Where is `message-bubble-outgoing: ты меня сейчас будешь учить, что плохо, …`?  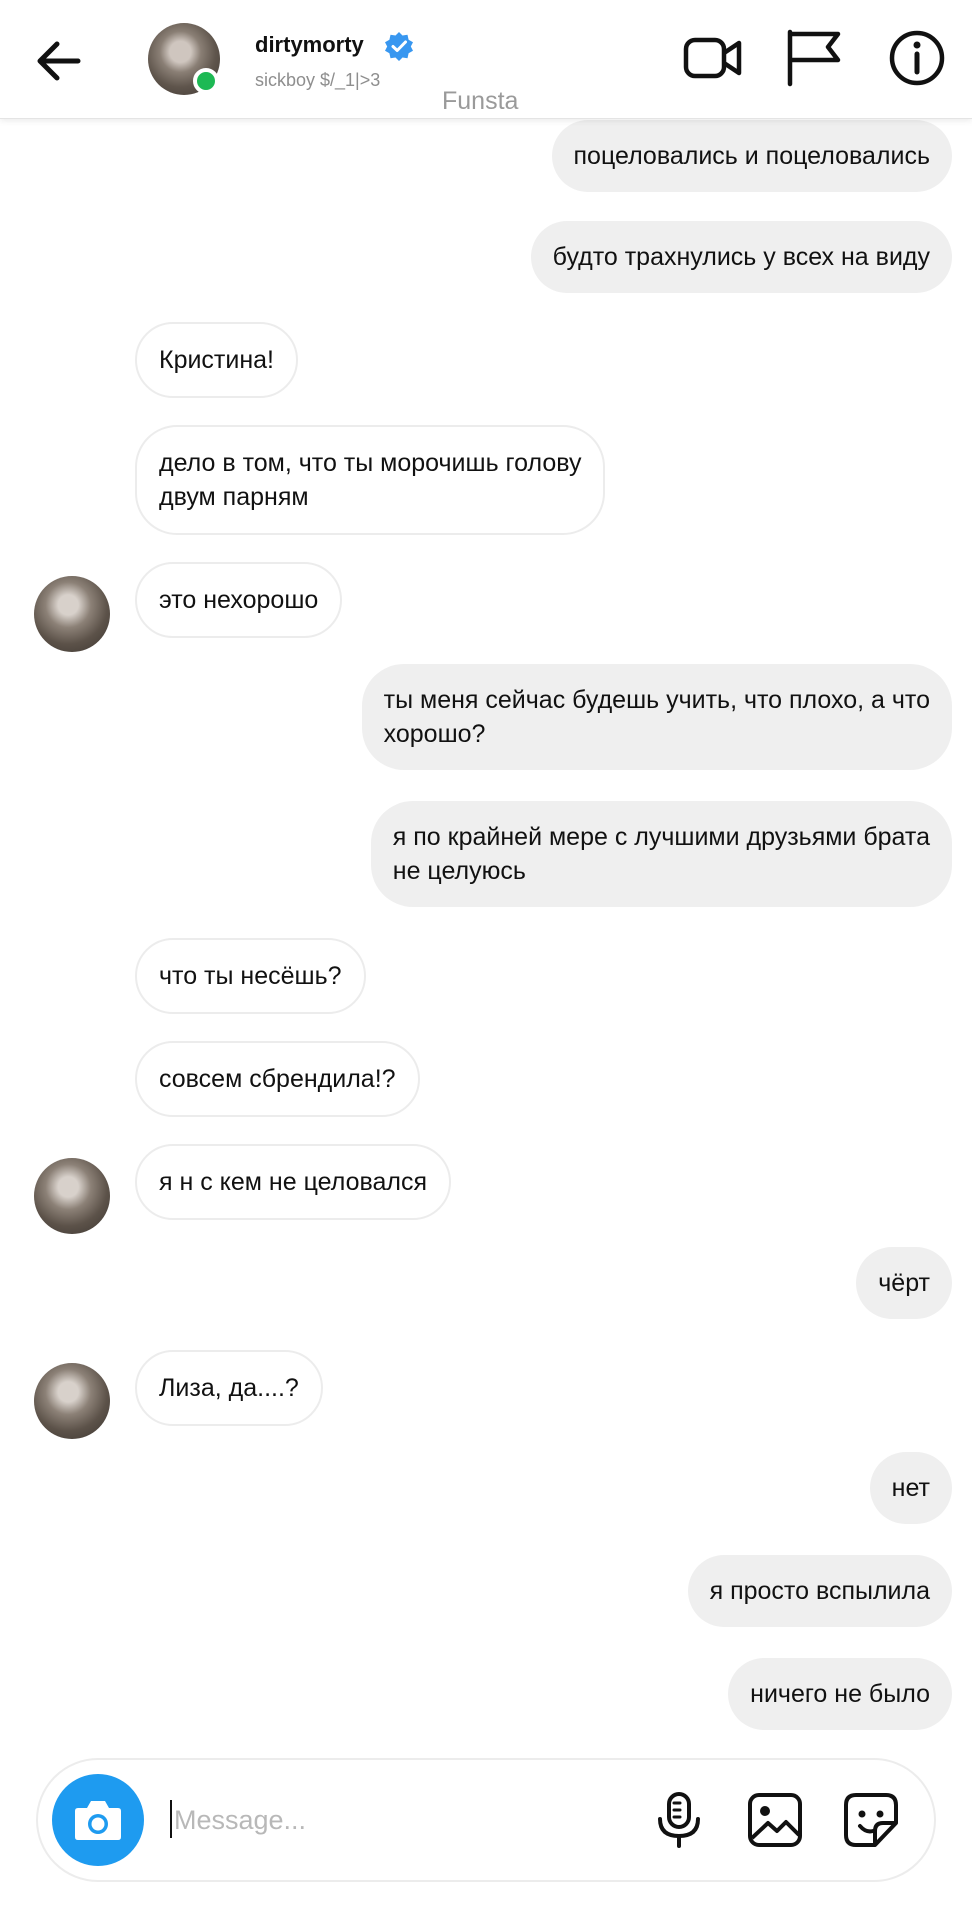
message-bubble-outgoing: ты меня сейчас будешь учить, что плохо, … is located at coordinates (656, 717).